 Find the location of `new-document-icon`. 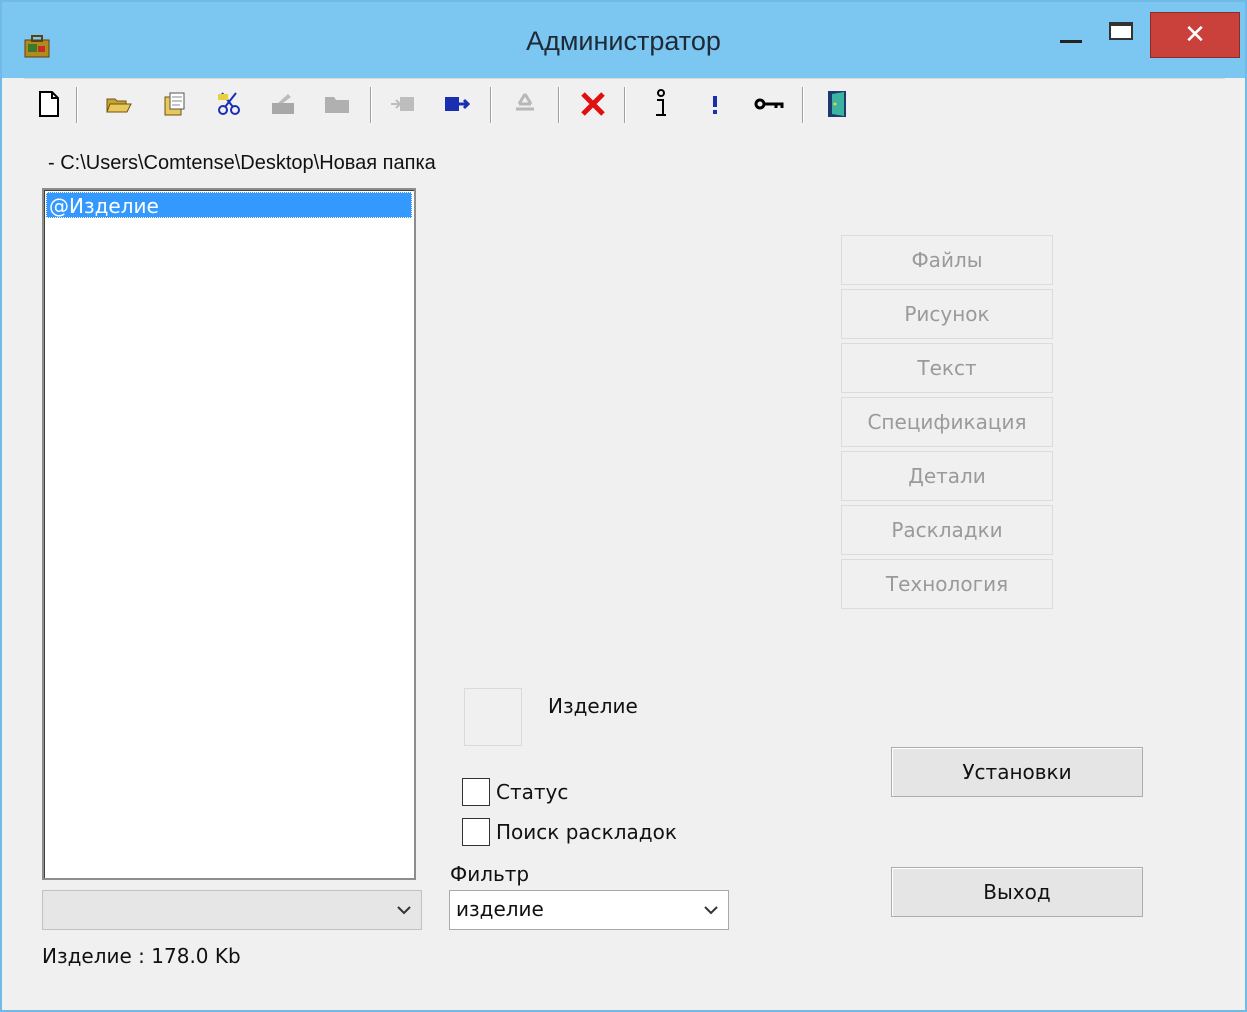

new-document-icon is located at coordinates (49, 104).